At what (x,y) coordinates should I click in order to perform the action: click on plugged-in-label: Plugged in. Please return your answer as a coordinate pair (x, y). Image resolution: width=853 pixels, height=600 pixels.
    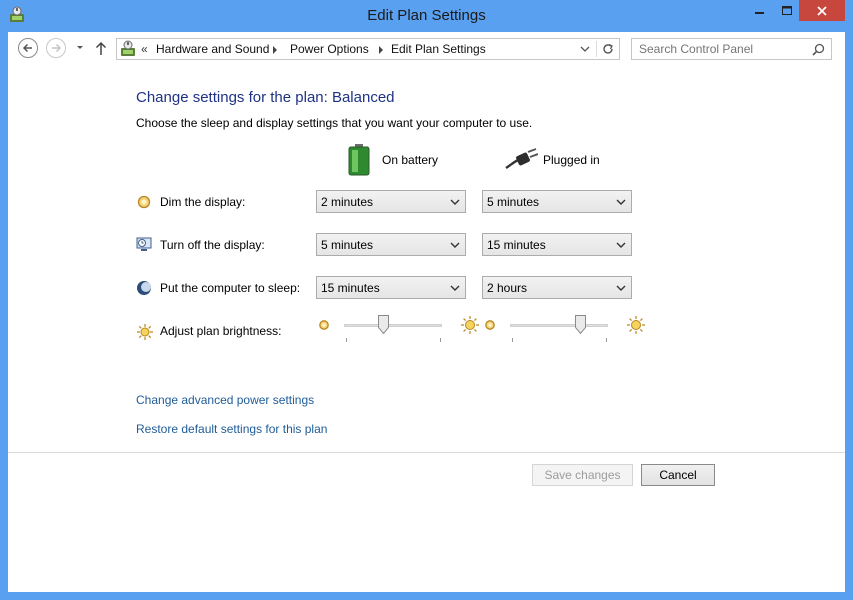
    Looking at the image, I should click on (571, 160).